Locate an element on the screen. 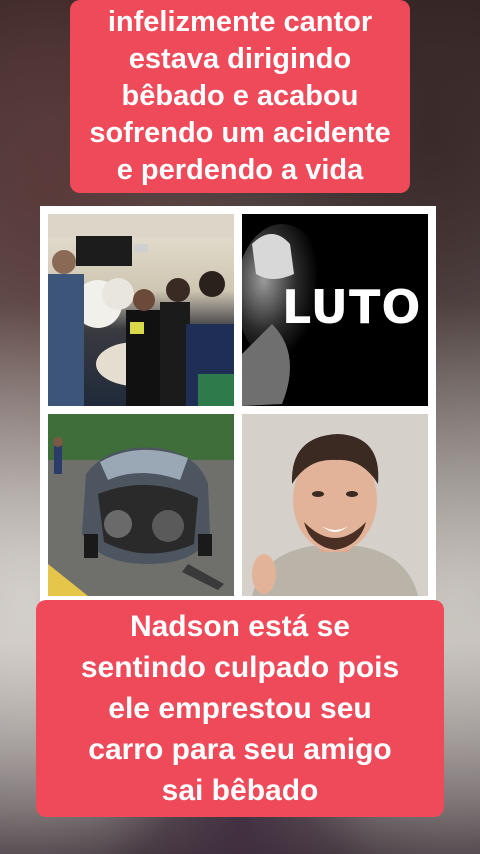  bottom-caption-line: carro para seu amigo is located at coordinates (240, 749).